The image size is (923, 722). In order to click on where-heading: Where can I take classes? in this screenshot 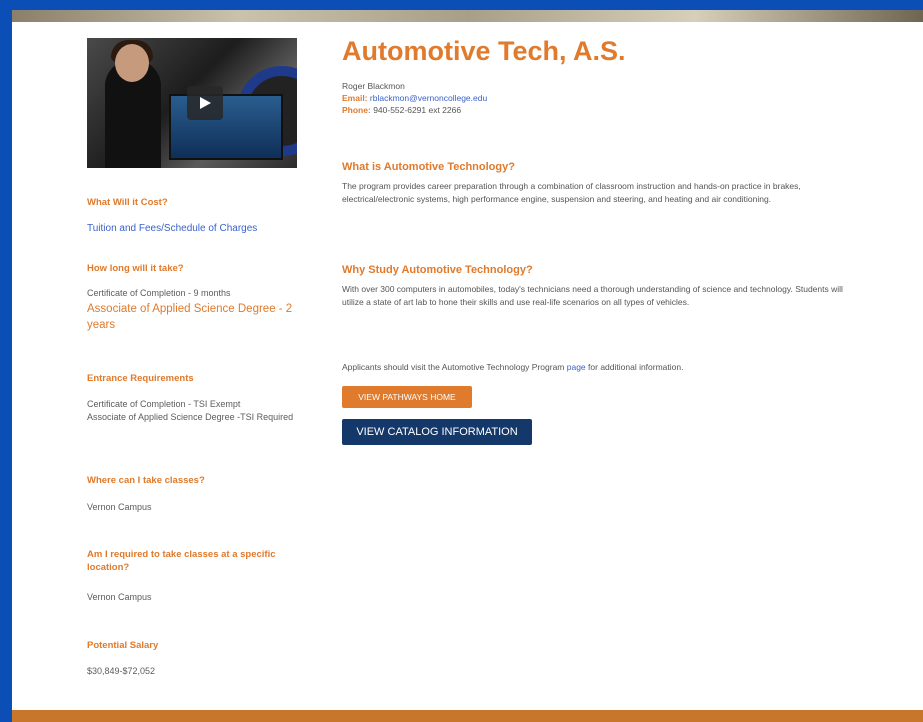, I will do `click(146, 480)`.